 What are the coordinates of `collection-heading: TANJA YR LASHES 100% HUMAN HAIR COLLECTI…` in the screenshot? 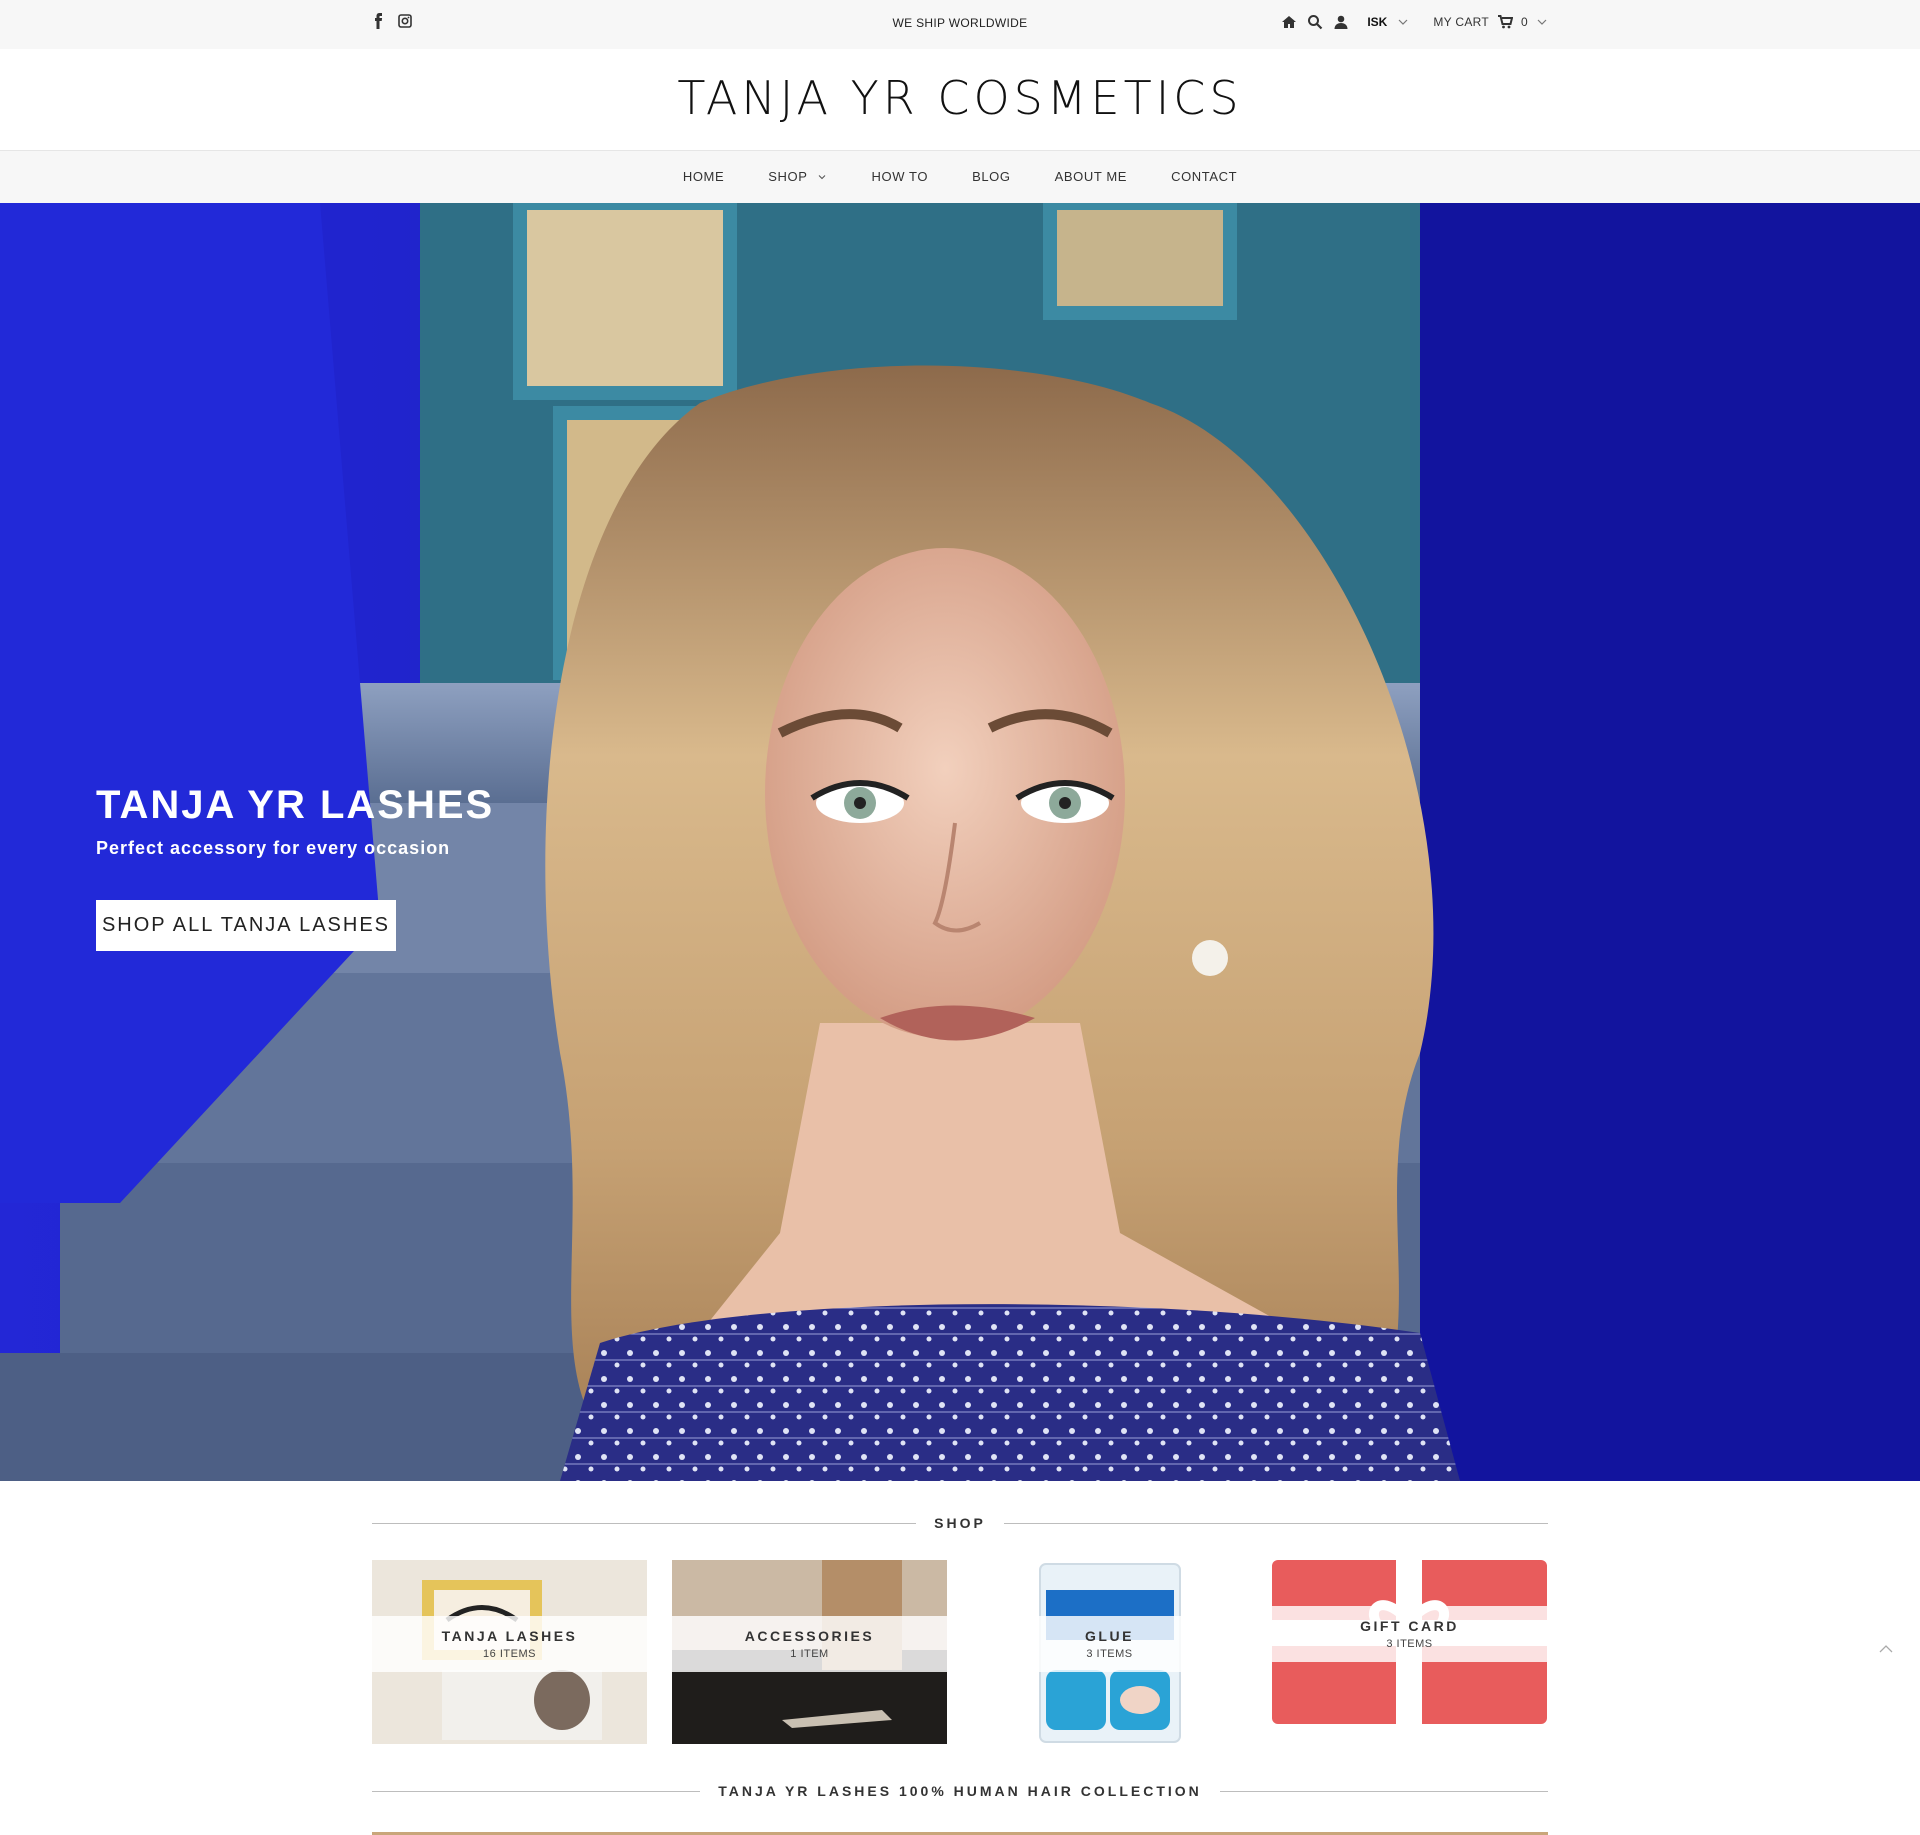 It's located at (960, 1791).